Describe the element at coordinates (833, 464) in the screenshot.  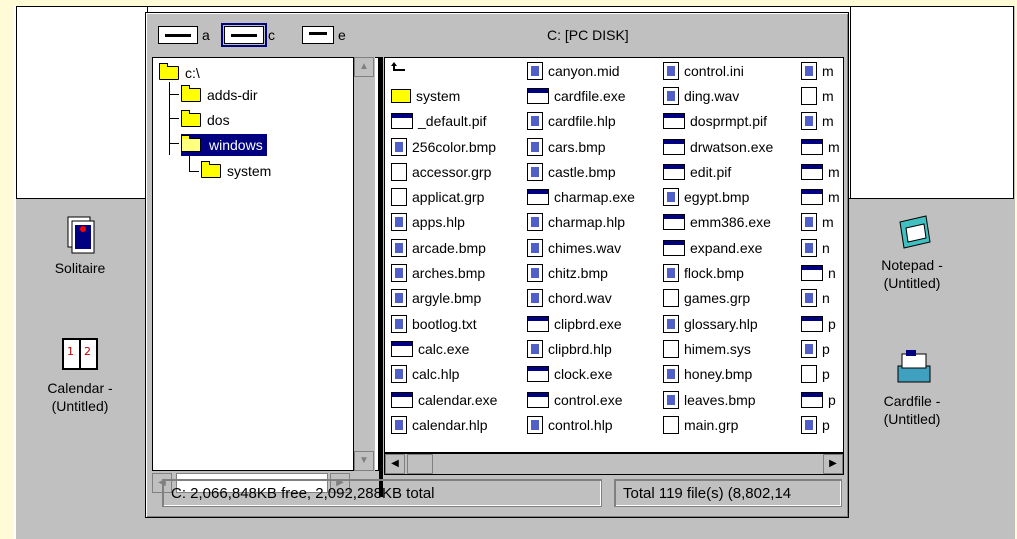
I see `scroll-right-arrow-icon: ▶` at that location.